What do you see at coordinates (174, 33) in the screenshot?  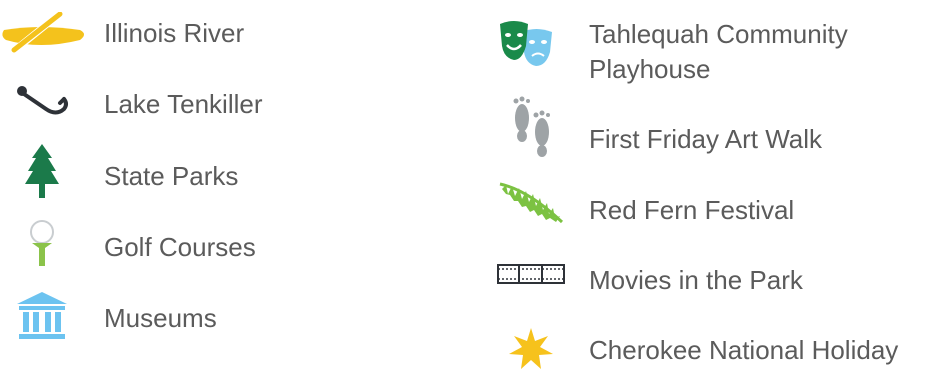 I see `list-item-label: Illinois River` at bounding box center [174, 33].